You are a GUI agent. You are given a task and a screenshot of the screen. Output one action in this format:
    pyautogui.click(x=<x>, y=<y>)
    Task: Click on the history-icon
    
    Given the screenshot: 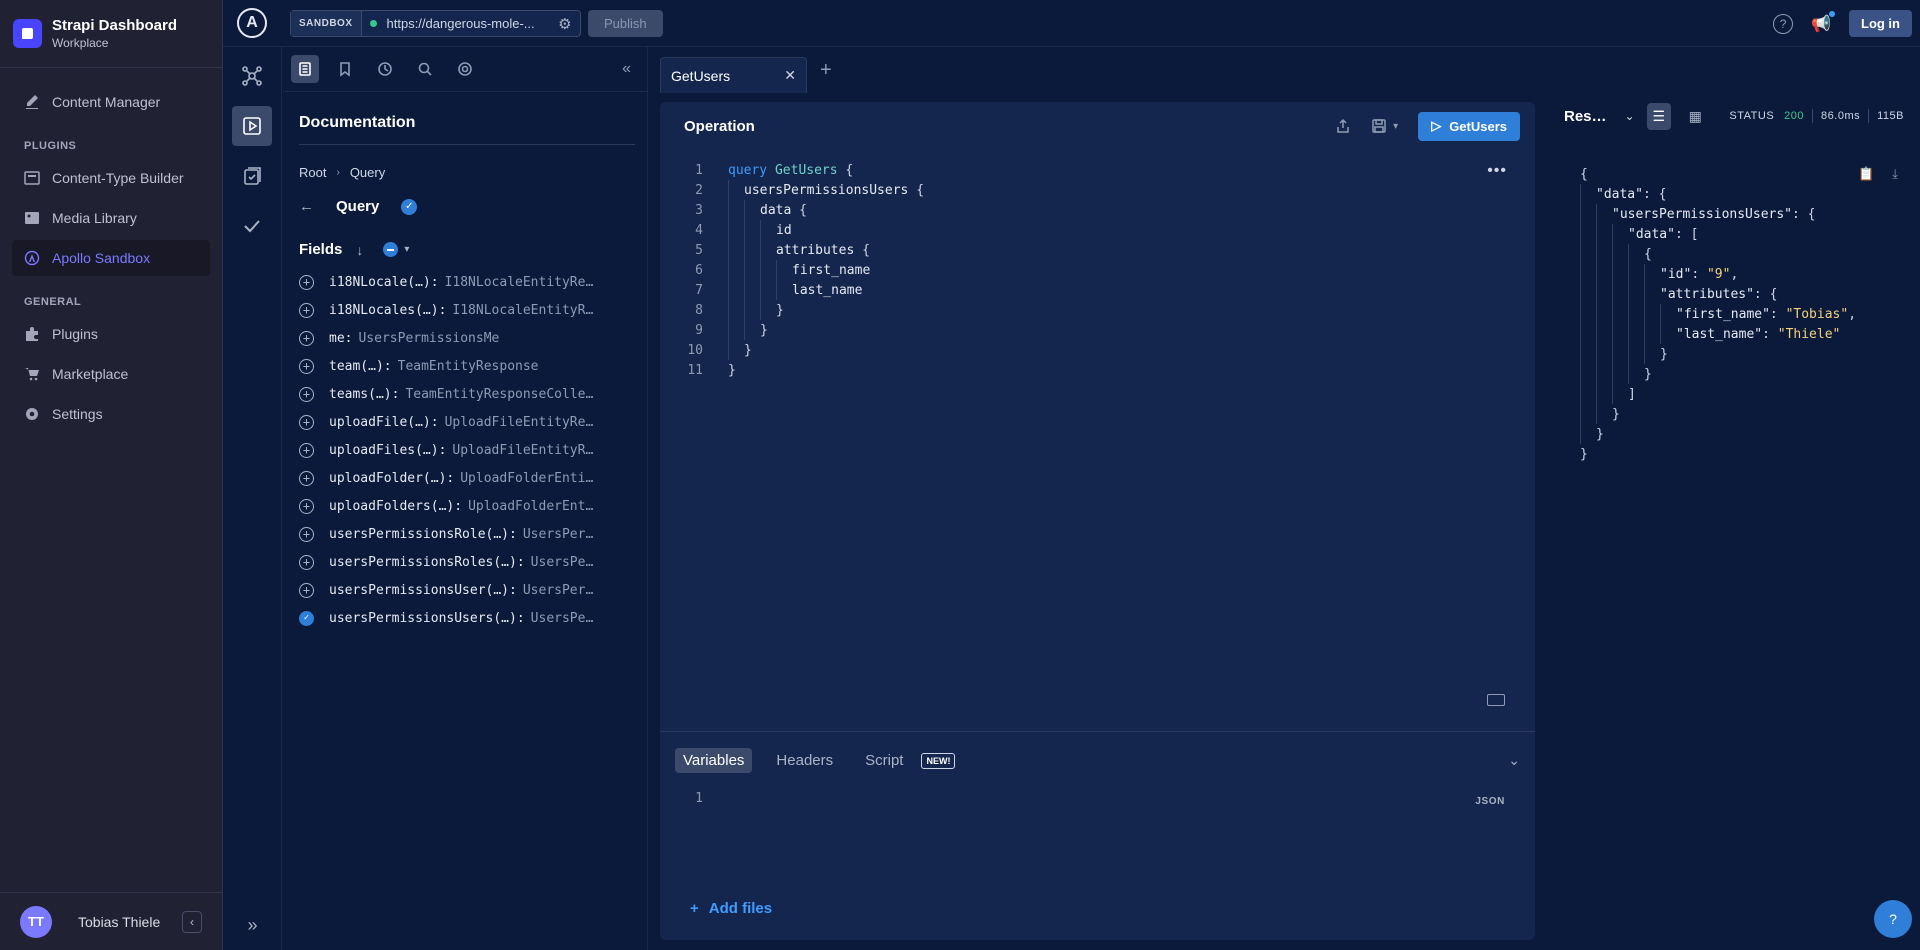 What is the action you would take?
    pyautogui.click(x=385, y=69)
    